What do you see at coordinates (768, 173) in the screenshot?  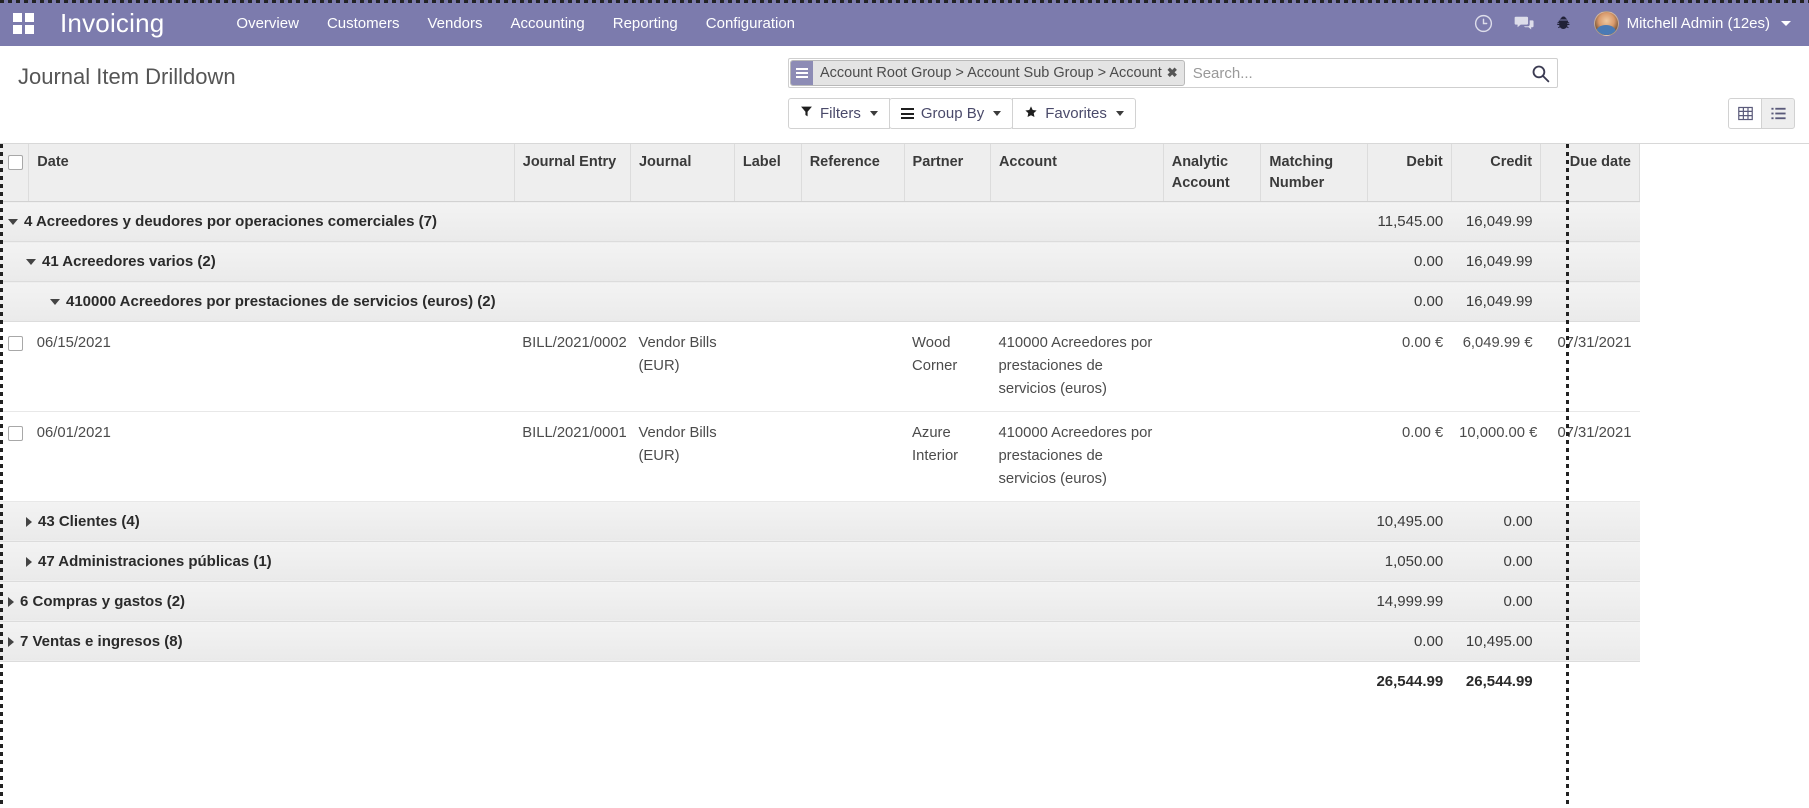 I see `column-header-label: Label` at bounding box center [768, 173].